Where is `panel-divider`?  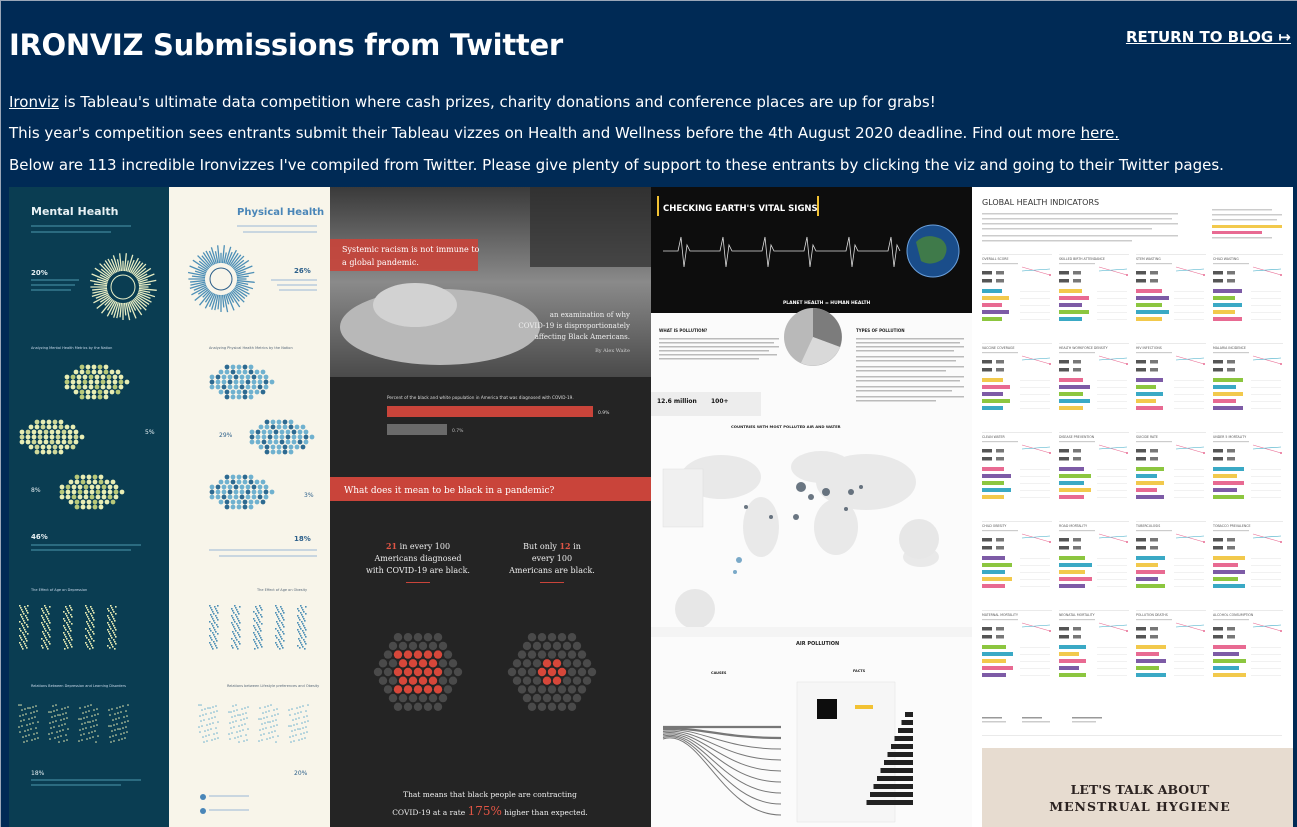
panel-divider is located at coordinates (1171, 254).